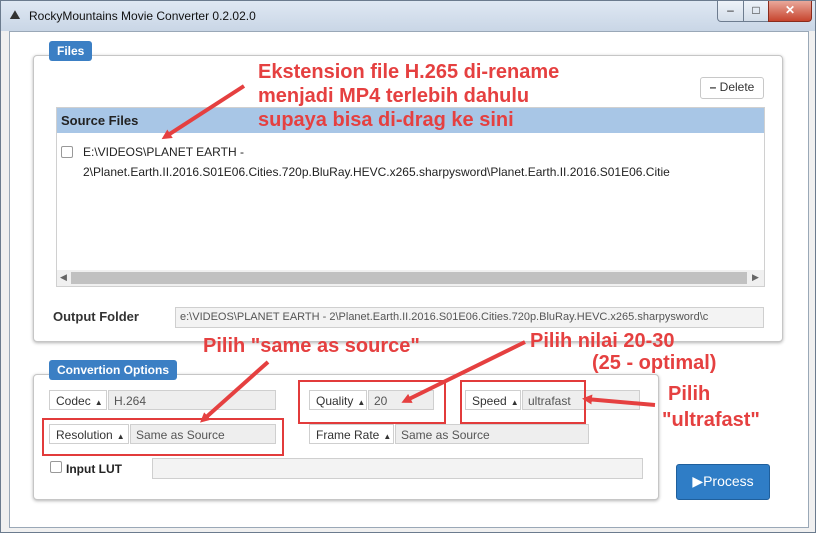  Describe the element at coordinates (689, 394) in the screenshot. I see `speed-note-line1: Pilih` at that location.